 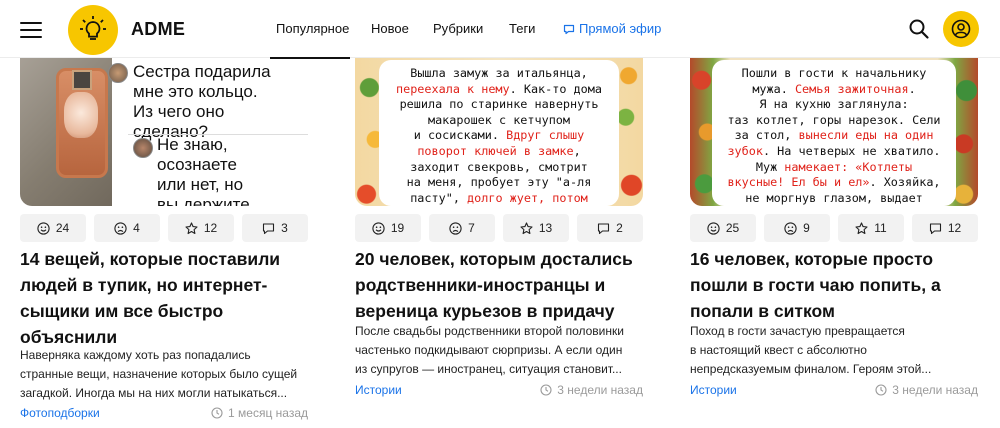 I want to click on active-nav-indicator, so click(x=310, y=58).